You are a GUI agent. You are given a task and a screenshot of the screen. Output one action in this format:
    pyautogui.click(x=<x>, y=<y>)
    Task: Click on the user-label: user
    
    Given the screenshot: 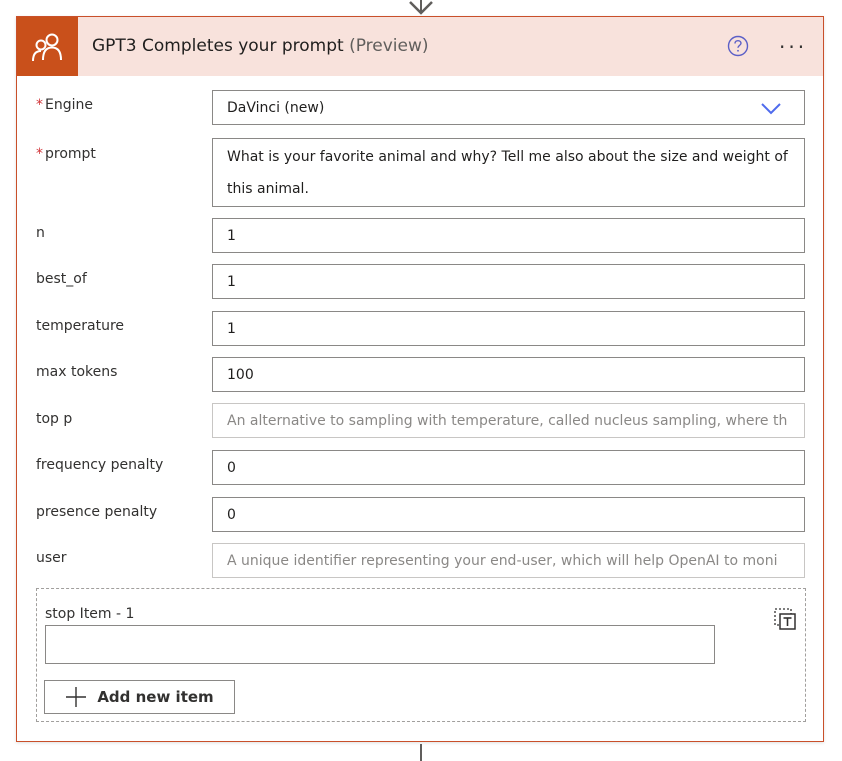 What is the action you would take?
    pyautogui.click(x=51, y=558)
    